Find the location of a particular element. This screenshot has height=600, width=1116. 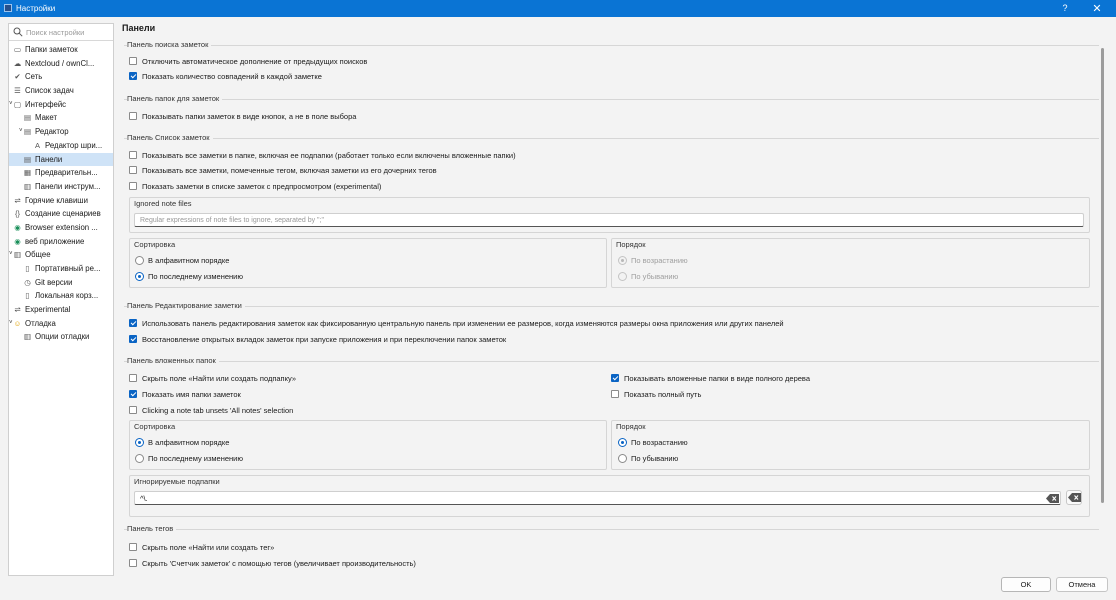

group-title: Панель тегов is located at coordinates (152, 528).